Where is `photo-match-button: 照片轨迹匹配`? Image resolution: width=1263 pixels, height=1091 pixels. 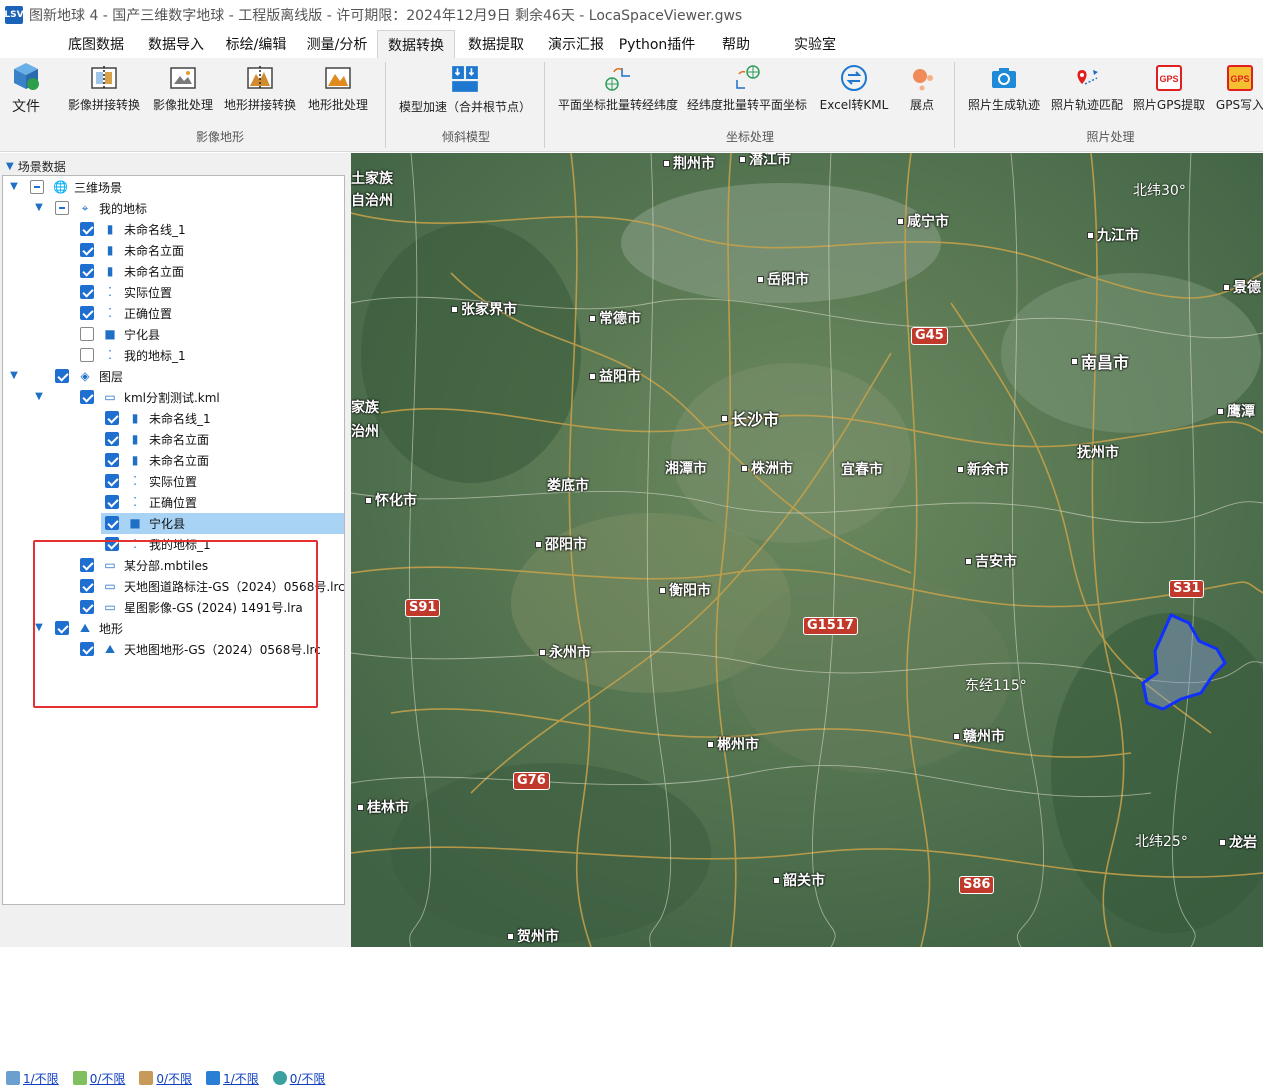
photo-match-button: 照片轨迹匹配 is located at coordinates (1087, 91).